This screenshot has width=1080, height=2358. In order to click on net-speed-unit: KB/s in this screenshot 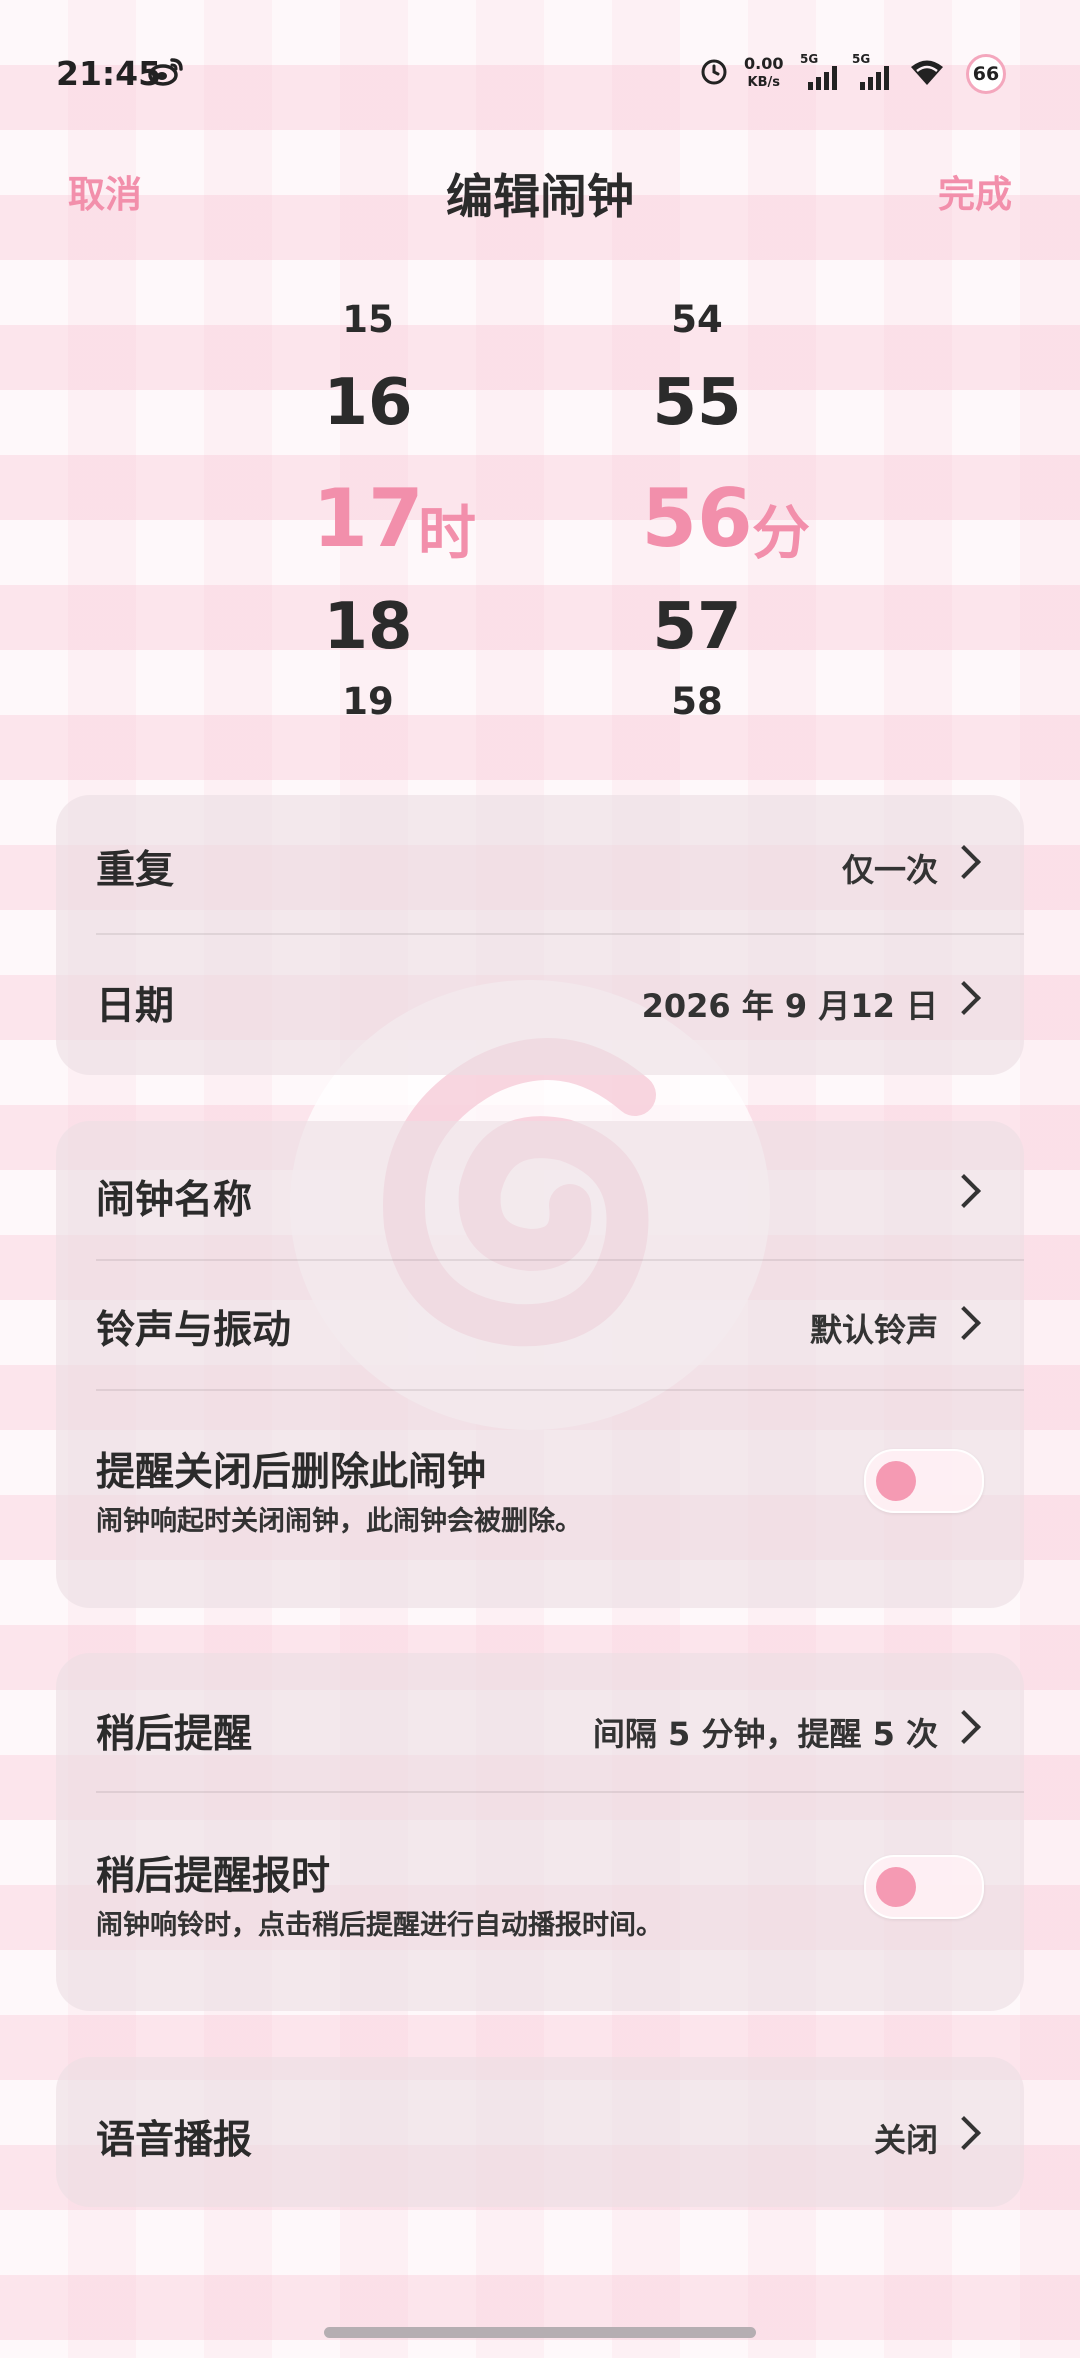, I will do `click(763, 82)`.